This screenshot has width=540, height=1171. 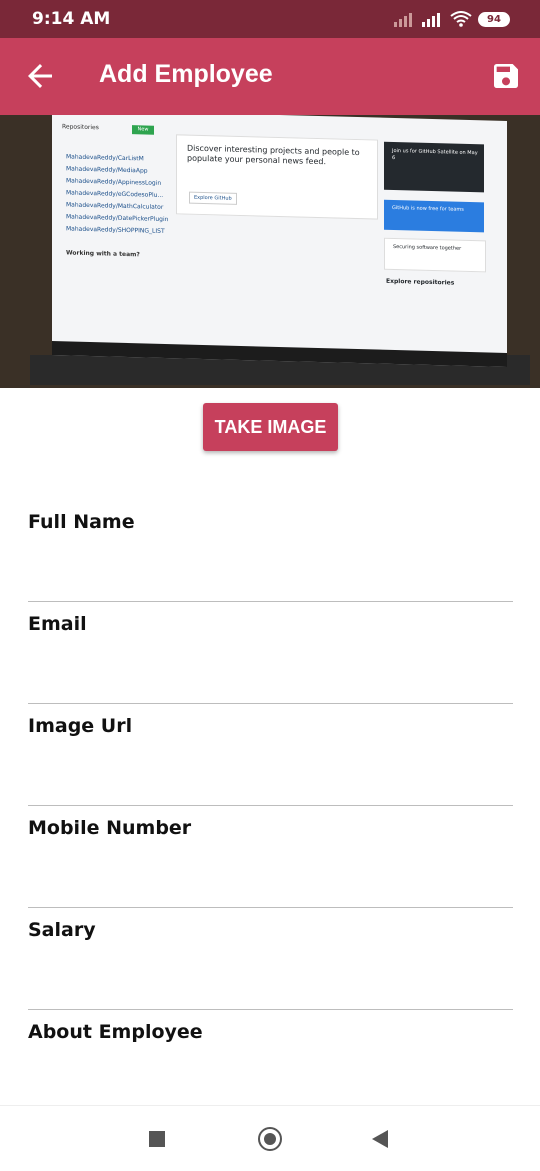 I want to click on ss-join-card: Join us for GitHub Satellite on May 6, so click(x=434, y=167).